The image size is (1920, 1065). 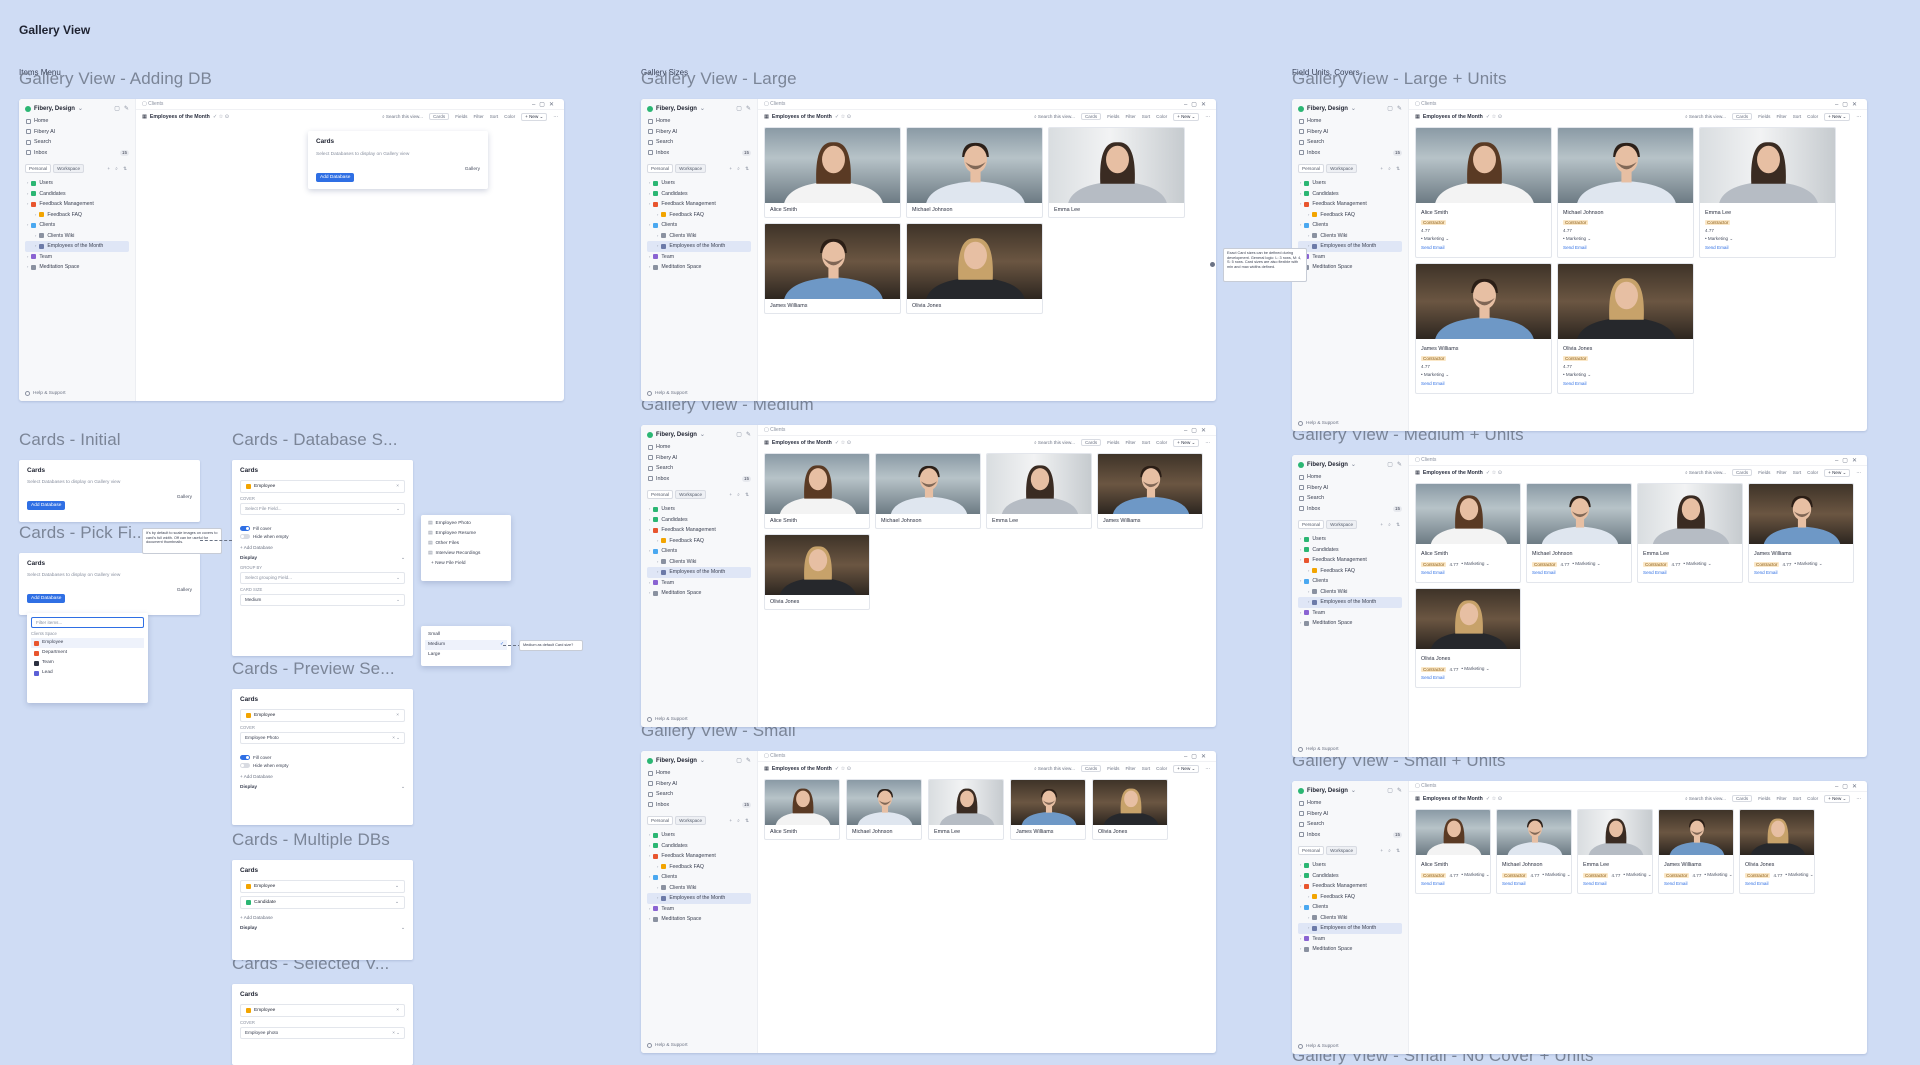 I want to click on card-size-option: Medium ✓, so click(x=466, y=645).